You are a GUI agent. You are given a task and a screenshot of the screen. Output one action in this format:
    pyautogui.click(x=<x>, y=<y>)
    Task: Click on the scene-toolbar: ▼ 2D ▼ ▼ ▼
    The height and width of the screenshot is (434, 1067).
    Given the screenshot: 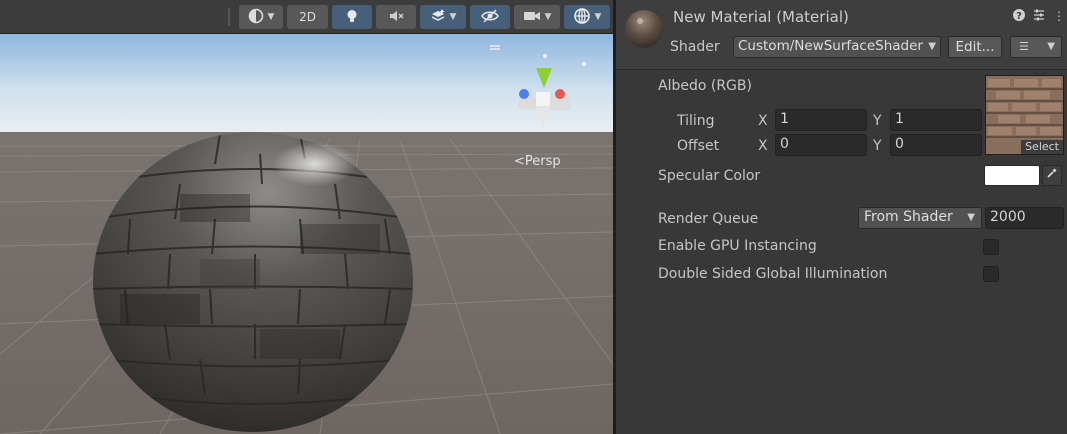 What is the action you would take?
    pyautogui.click(x=306, y=17)
    